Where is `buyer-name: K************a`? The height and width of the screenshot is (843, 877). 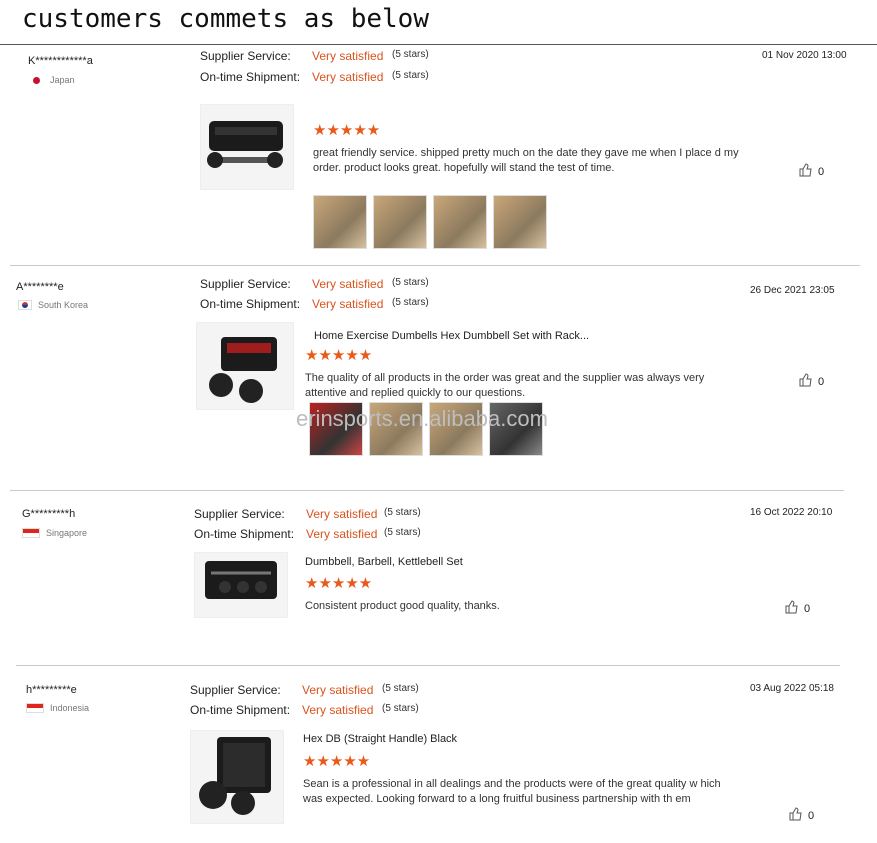 buyer-name: K************a is located at coordinates (60, 61).